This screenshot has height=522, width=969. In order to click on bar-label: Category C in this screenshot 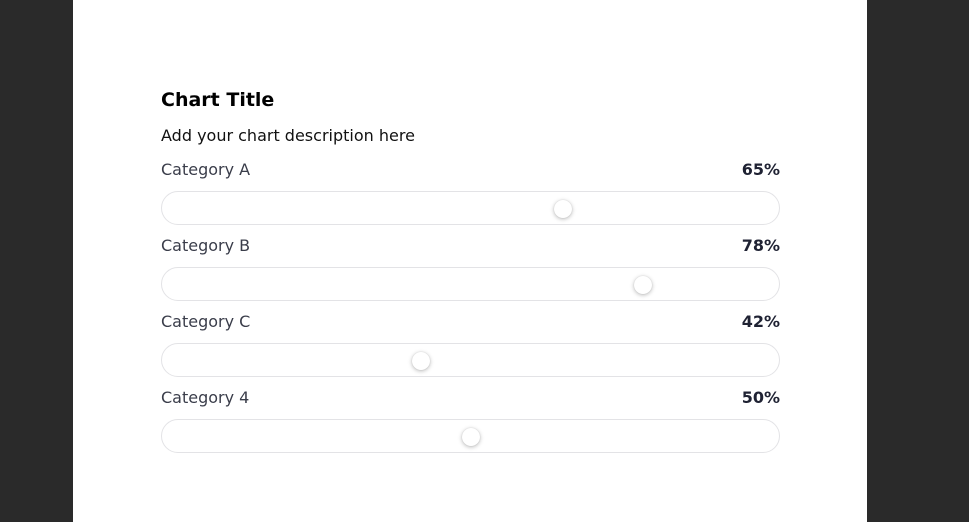, I will do `click(206, 321)`.